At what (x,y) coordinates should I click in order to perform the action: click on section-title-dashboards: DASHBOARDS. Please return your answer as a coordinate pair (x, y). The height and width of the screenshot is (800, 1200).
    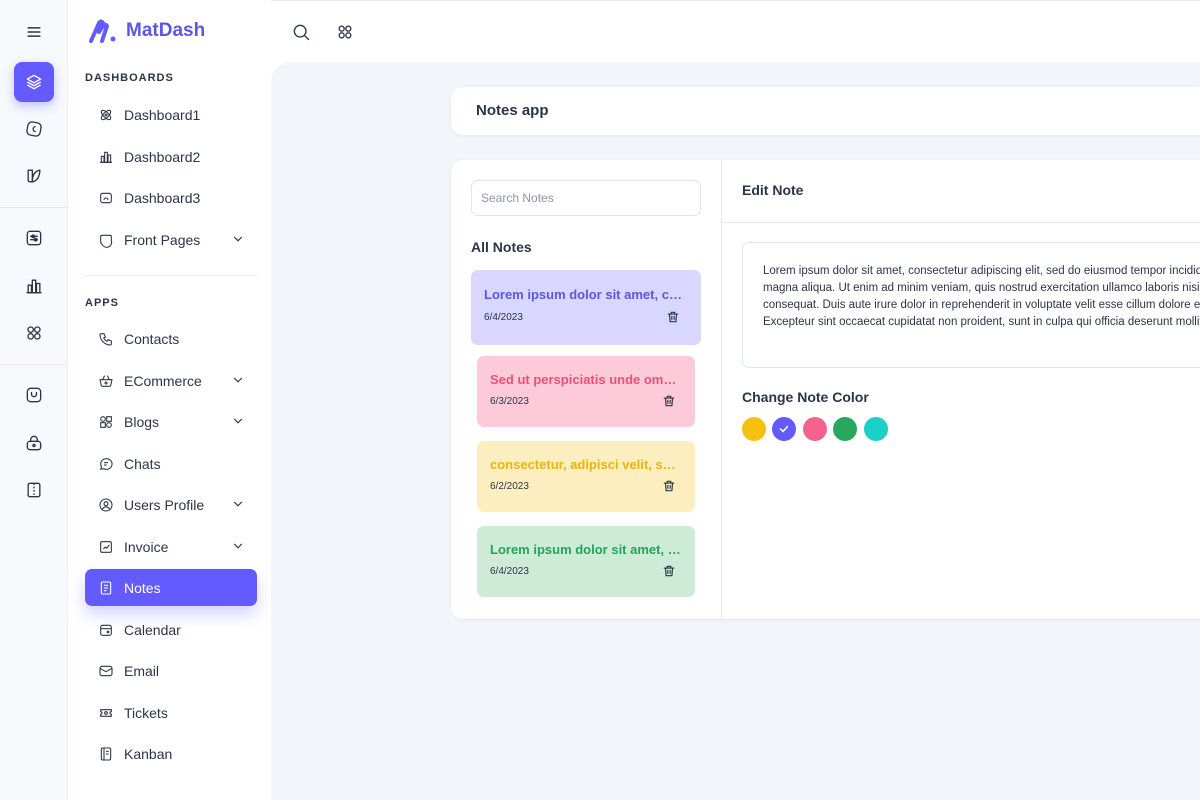
    Looking at the image, I should click on (129, 78).